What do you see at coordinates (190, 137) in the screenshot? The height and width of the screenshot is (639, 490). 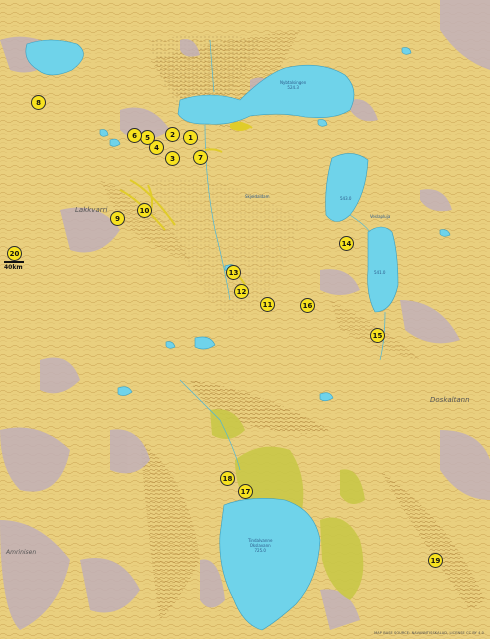 I see `map-marker-1: 1` at bounding box center [190, 137].